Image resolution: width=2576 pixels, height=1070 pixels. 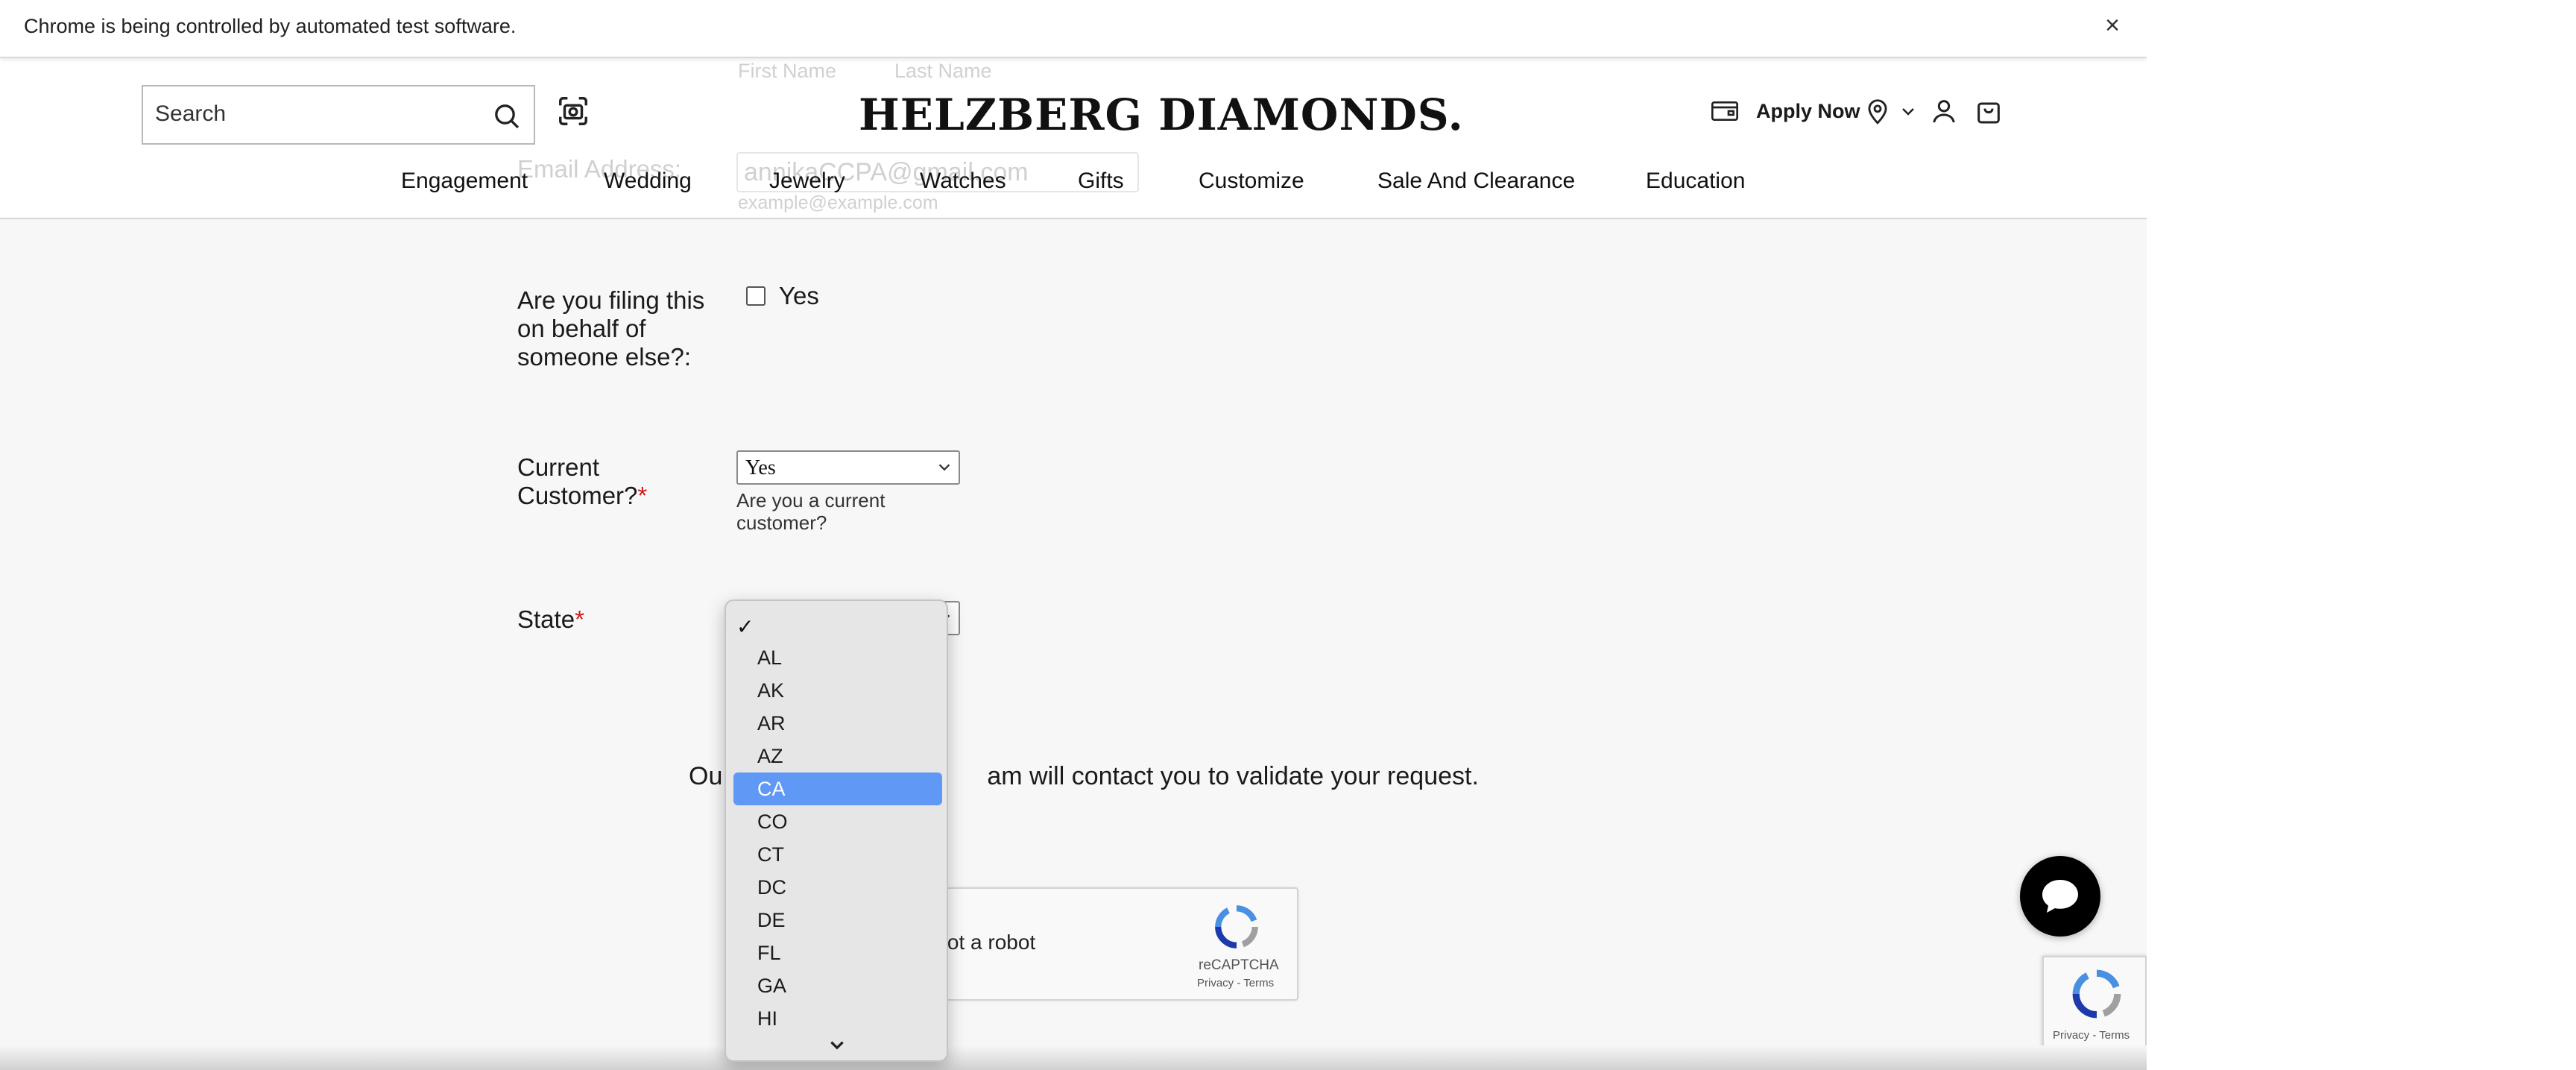 I want to click on location-pin-icon, so click(x=1877, y=111).